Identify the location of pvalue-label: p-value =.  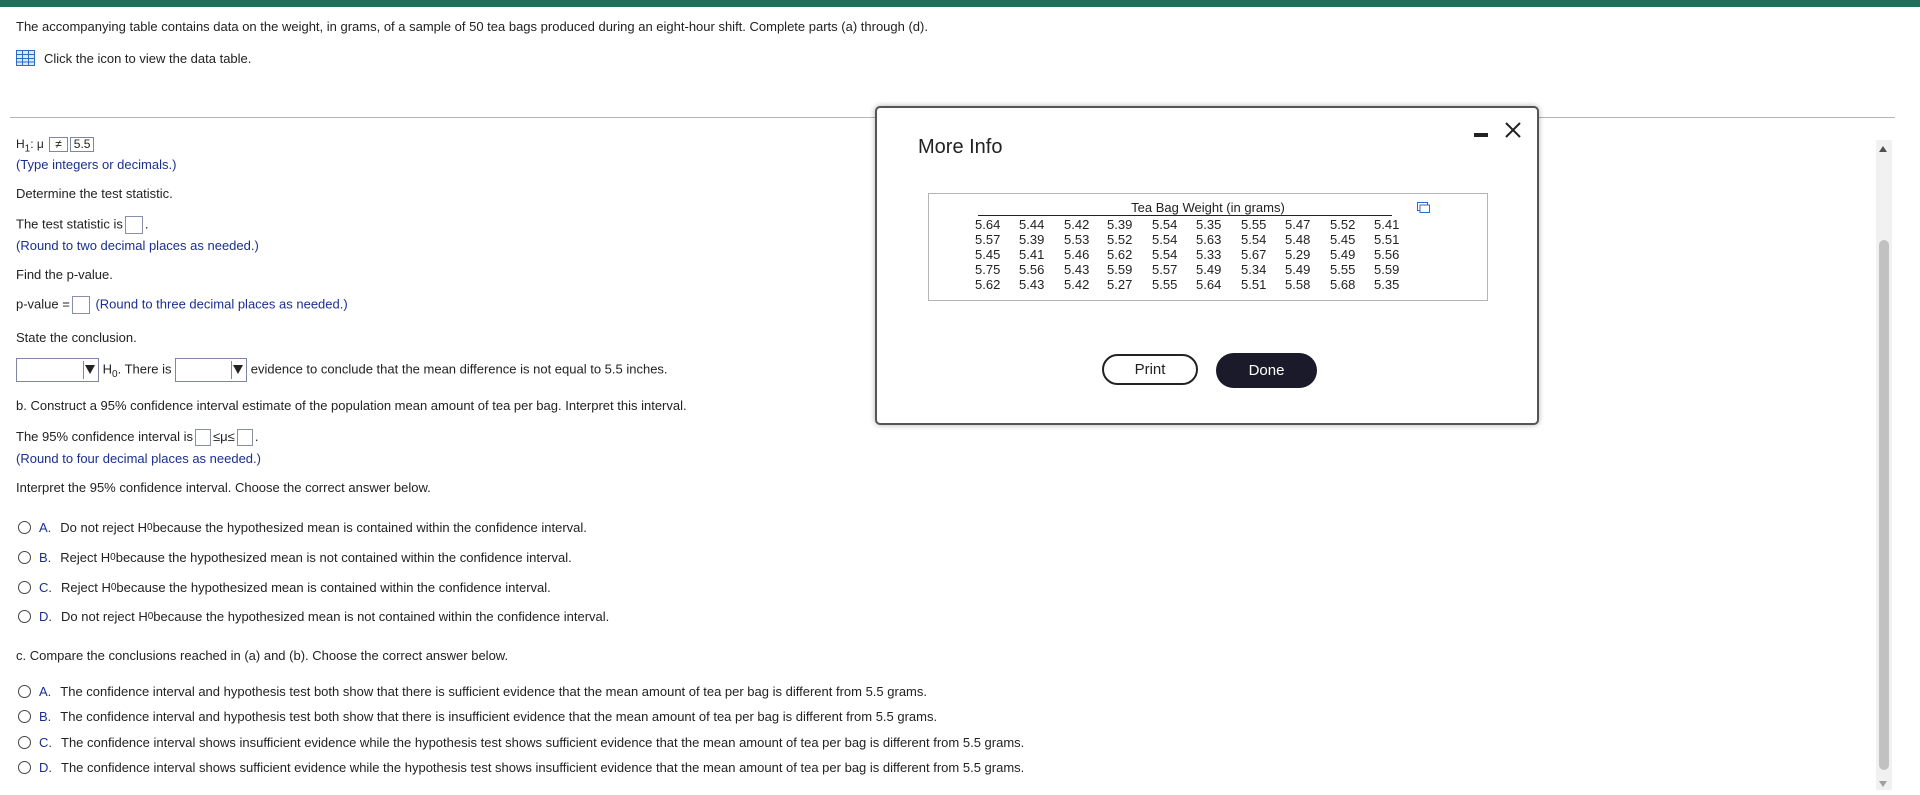
(43, 304).